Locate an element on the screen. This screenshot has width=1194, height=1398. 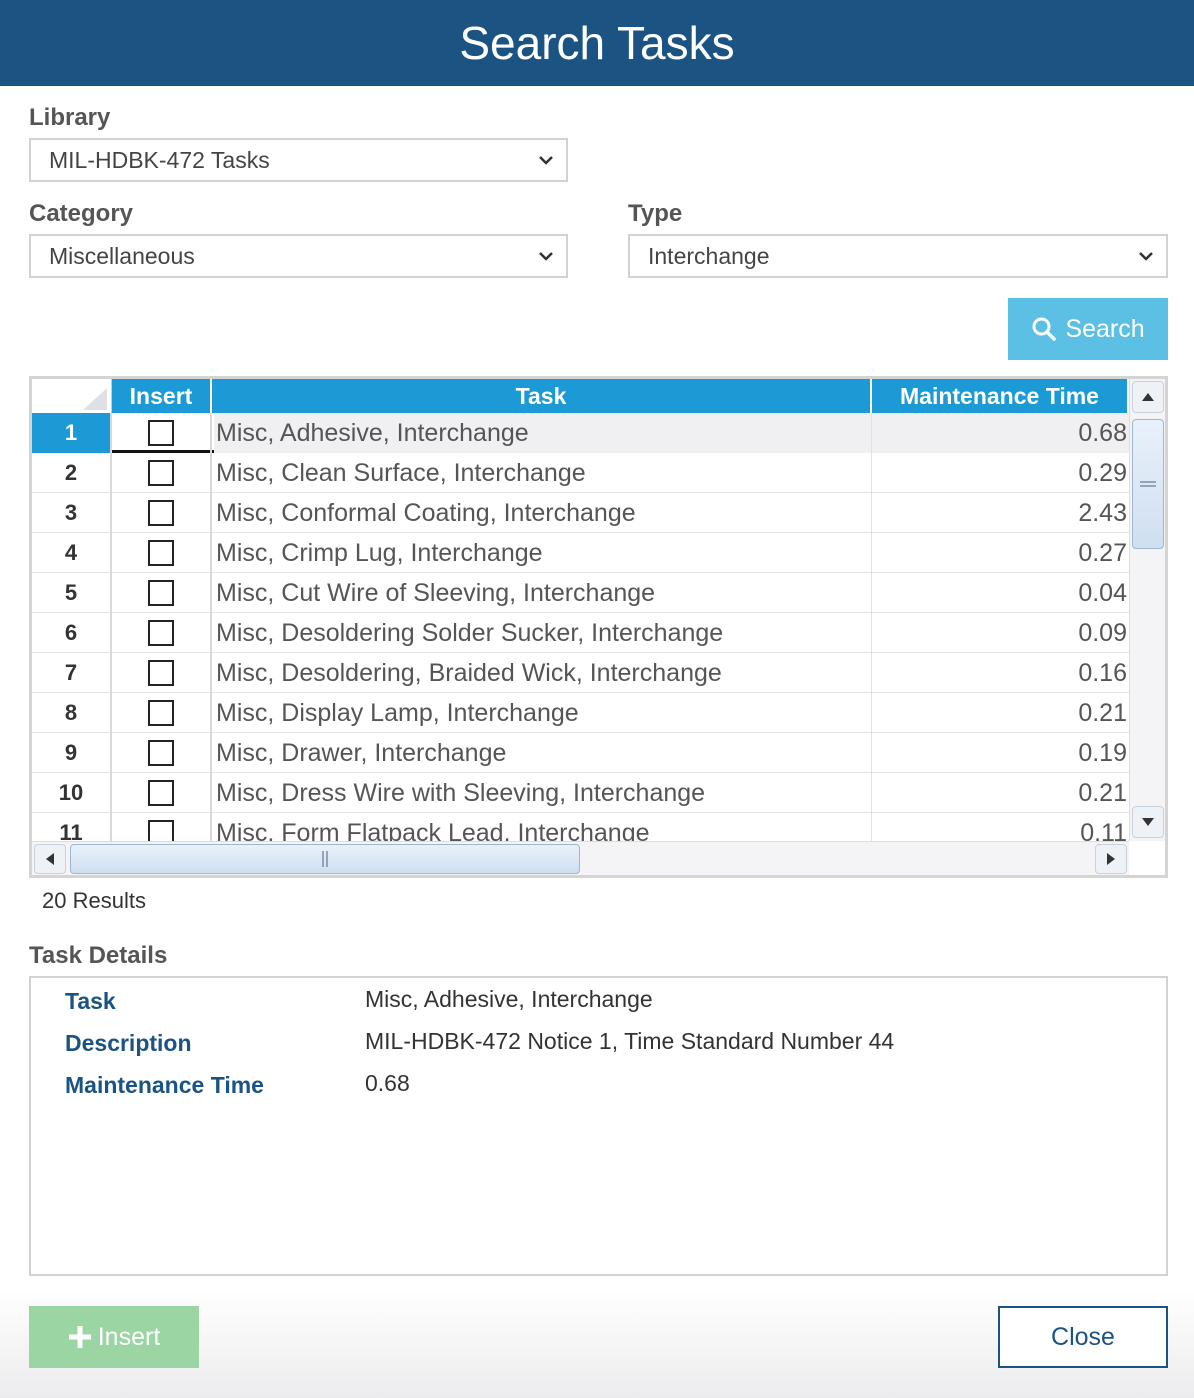
scroll-up-button is located at coordinates (1148, 397).